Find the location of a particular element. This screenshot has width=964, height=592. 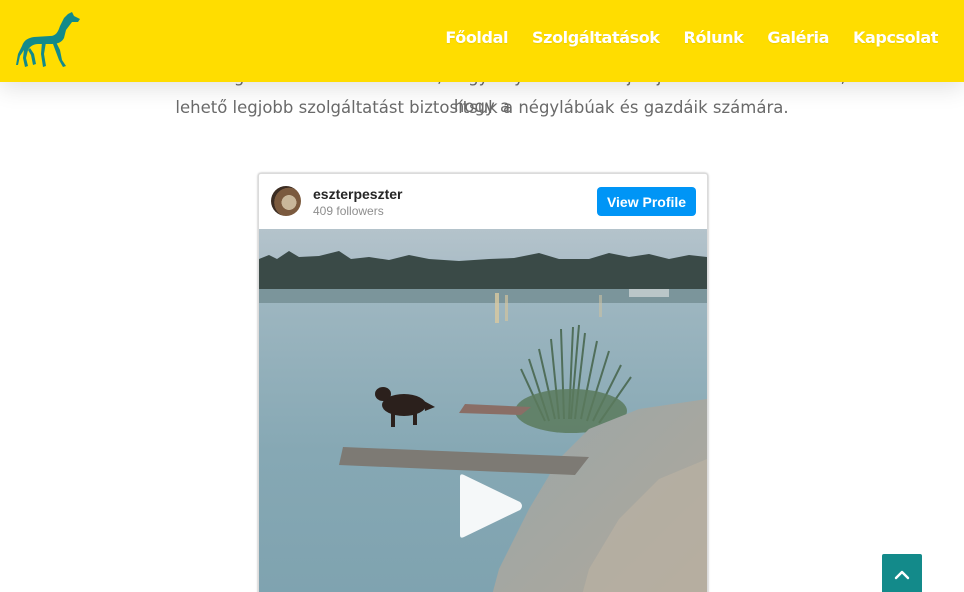

nav-link-gallery: Galéria is located at coordinates (798, 37).